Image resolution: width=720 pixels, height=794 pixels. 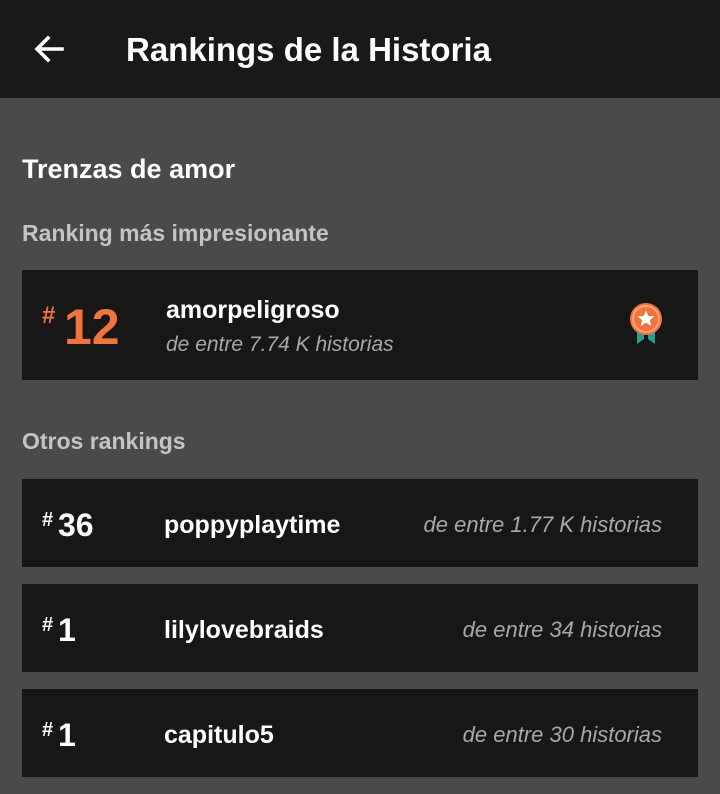 I want to click on best-ranking-label: Ranking más impresionante, so click(x=175, y=233).